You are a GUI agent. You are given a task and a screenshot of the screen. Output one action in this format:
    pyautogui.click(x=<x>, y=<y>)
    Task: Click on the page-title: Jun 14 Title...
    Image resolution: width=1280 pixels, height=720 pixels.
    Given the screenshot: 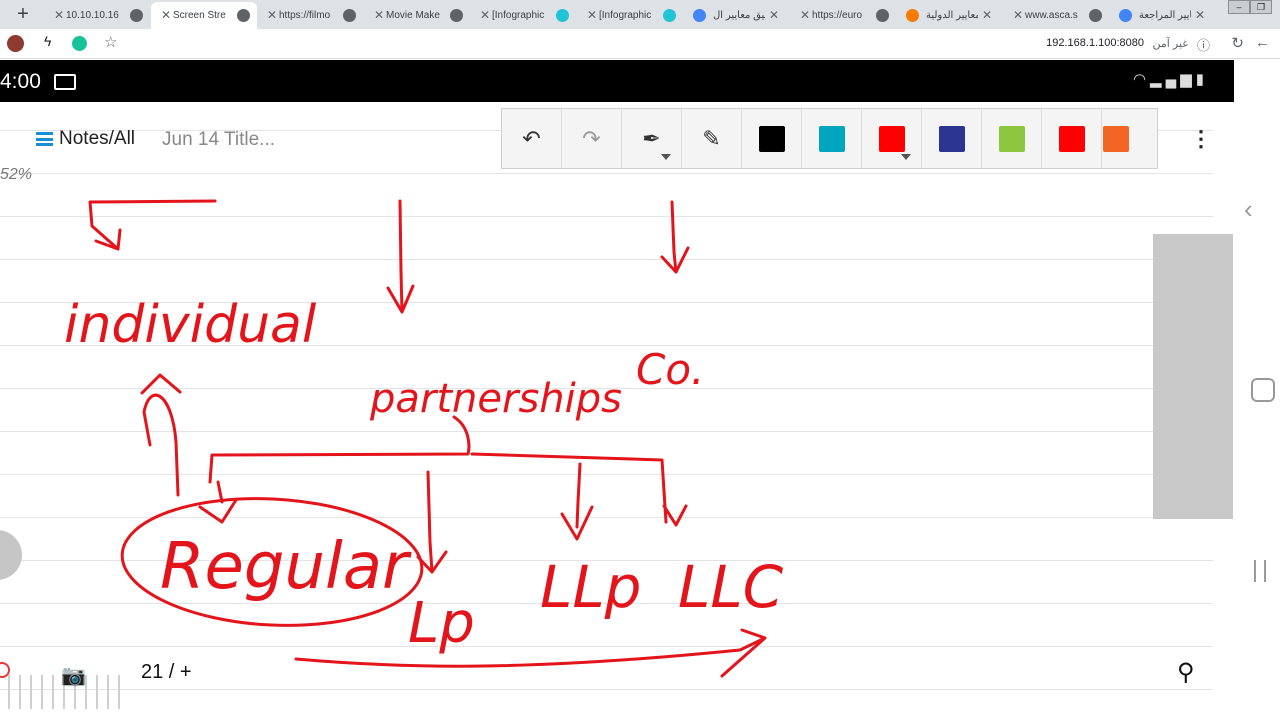 What is the action you would take?
    pyautogui.click(x=218, y=140)
    